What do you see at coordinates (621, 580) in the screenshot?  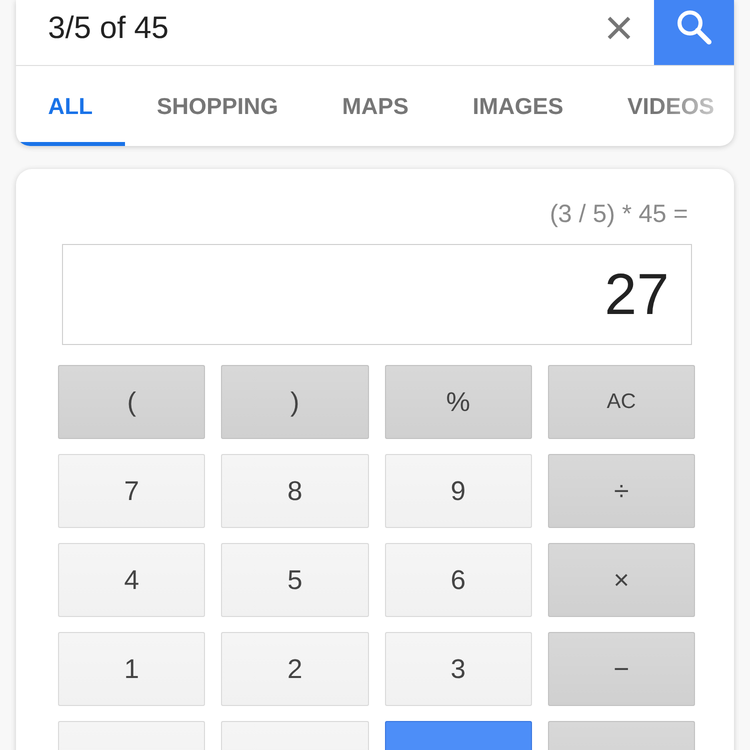 I see `calculator-key: ×` at bounding box center [621, 580].